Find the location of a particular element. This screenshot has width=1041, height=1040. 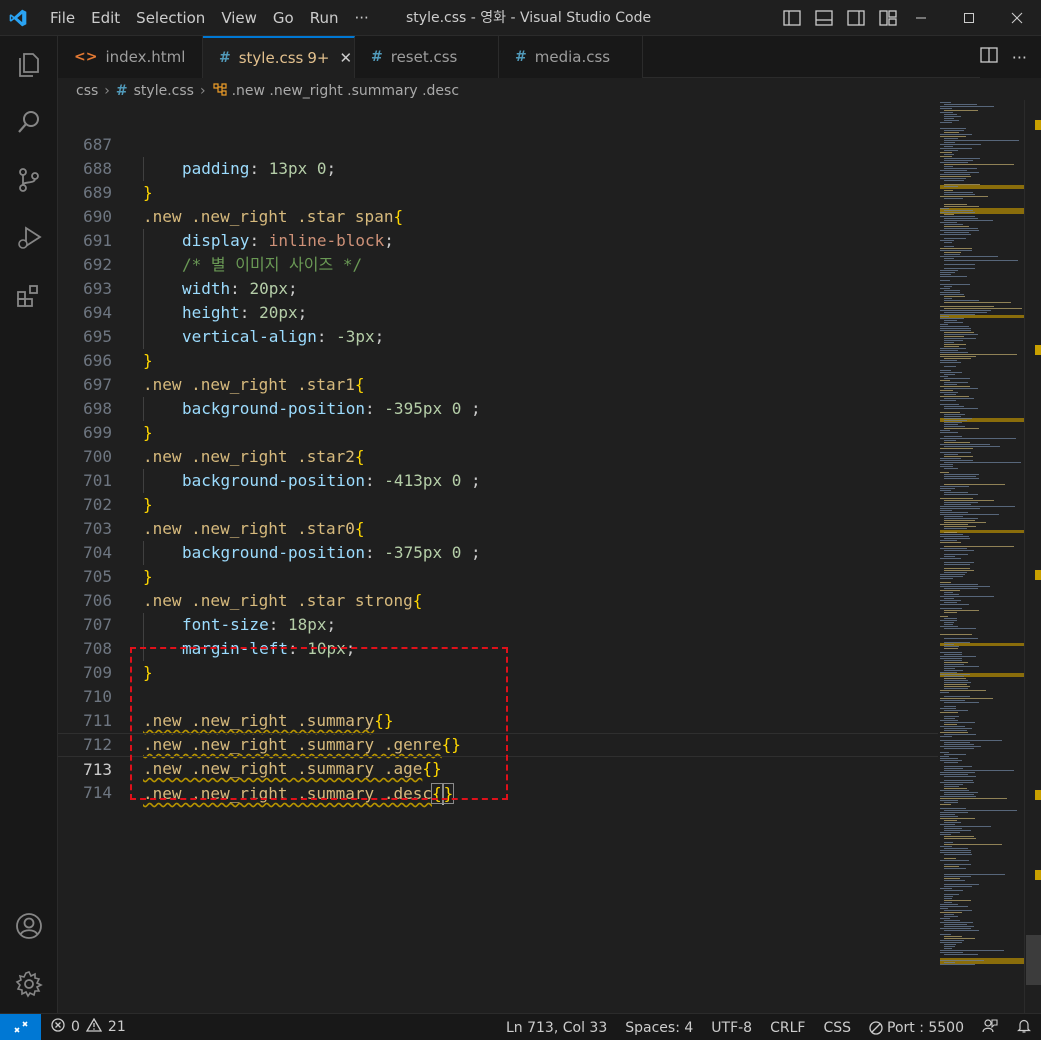

customize-layout-icon is located at coordinates (888, 18).